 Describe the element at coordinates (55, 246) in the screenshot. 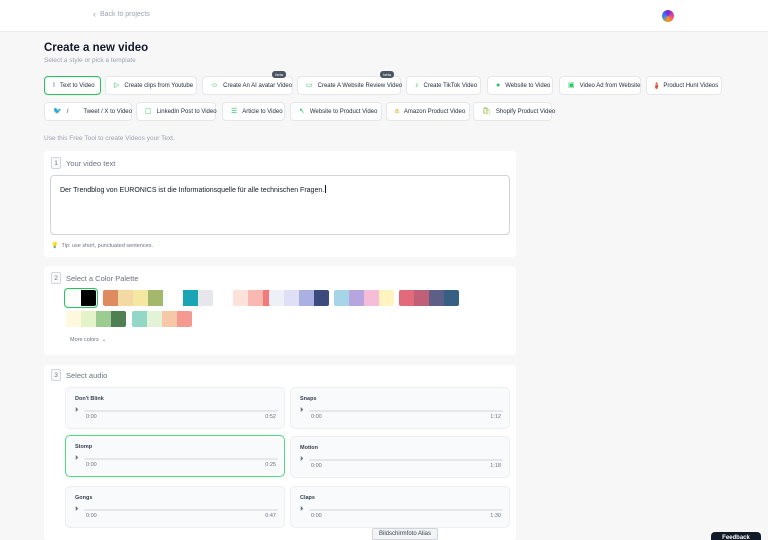

I see `lightbulb-icon: 💡` at that location.